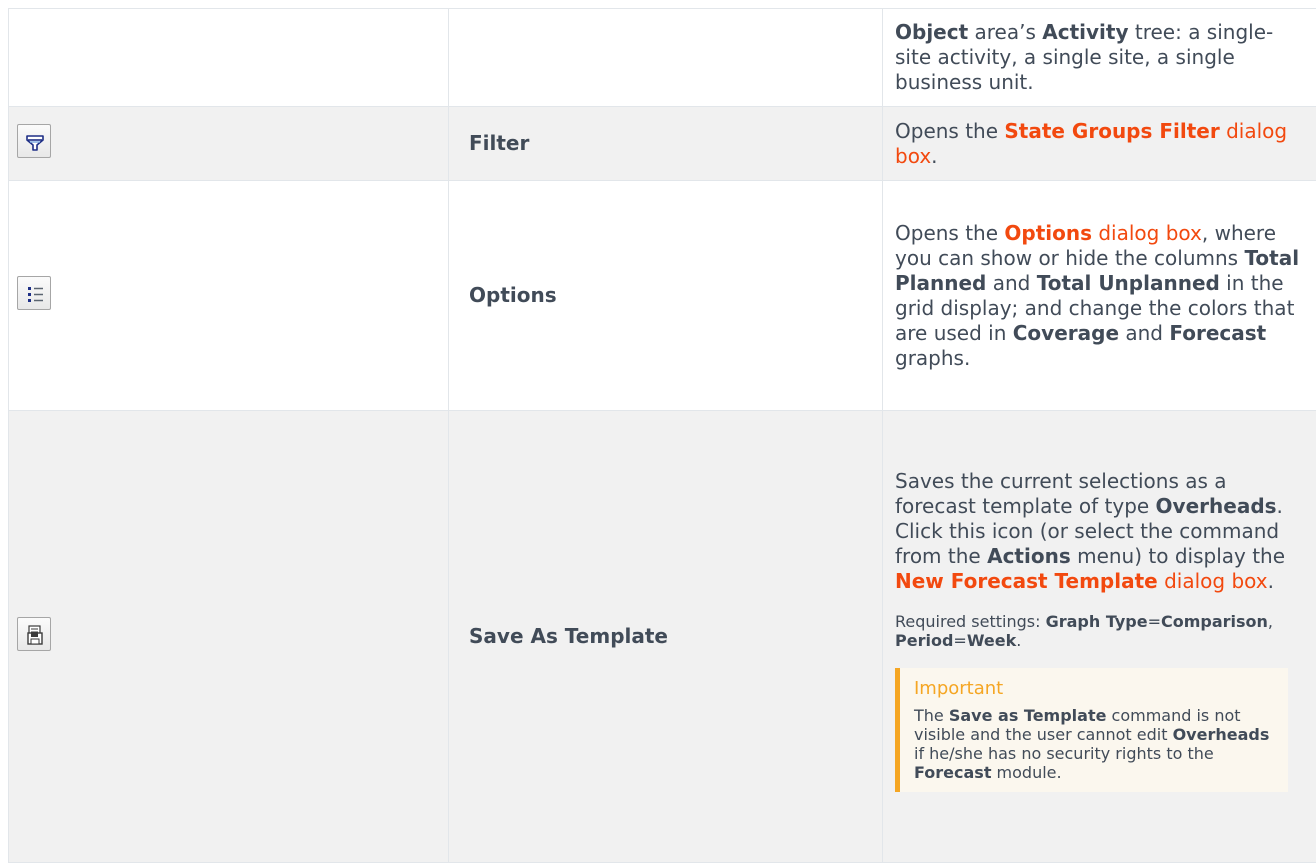 This screenshot has height=867, width=1316. What do you see at coordinates (959, 688) in the screenshot?
I see `note-title: Important` at bounding box center [959, 688].